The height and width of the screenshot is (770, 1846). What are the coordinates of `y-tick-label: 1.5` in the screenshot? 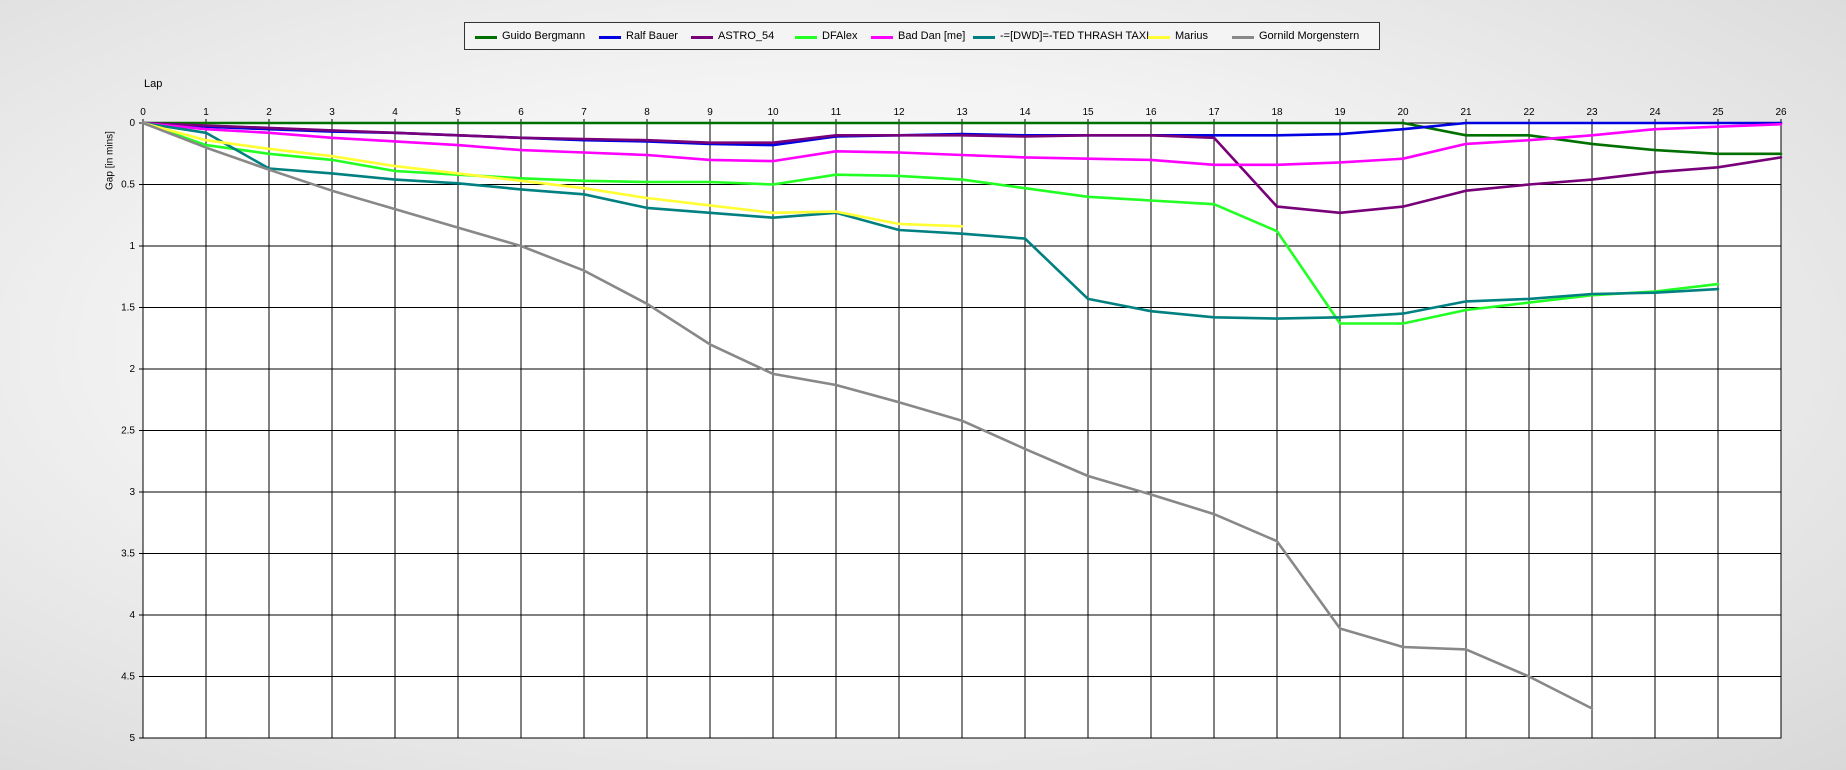 It's located at (128, 308).